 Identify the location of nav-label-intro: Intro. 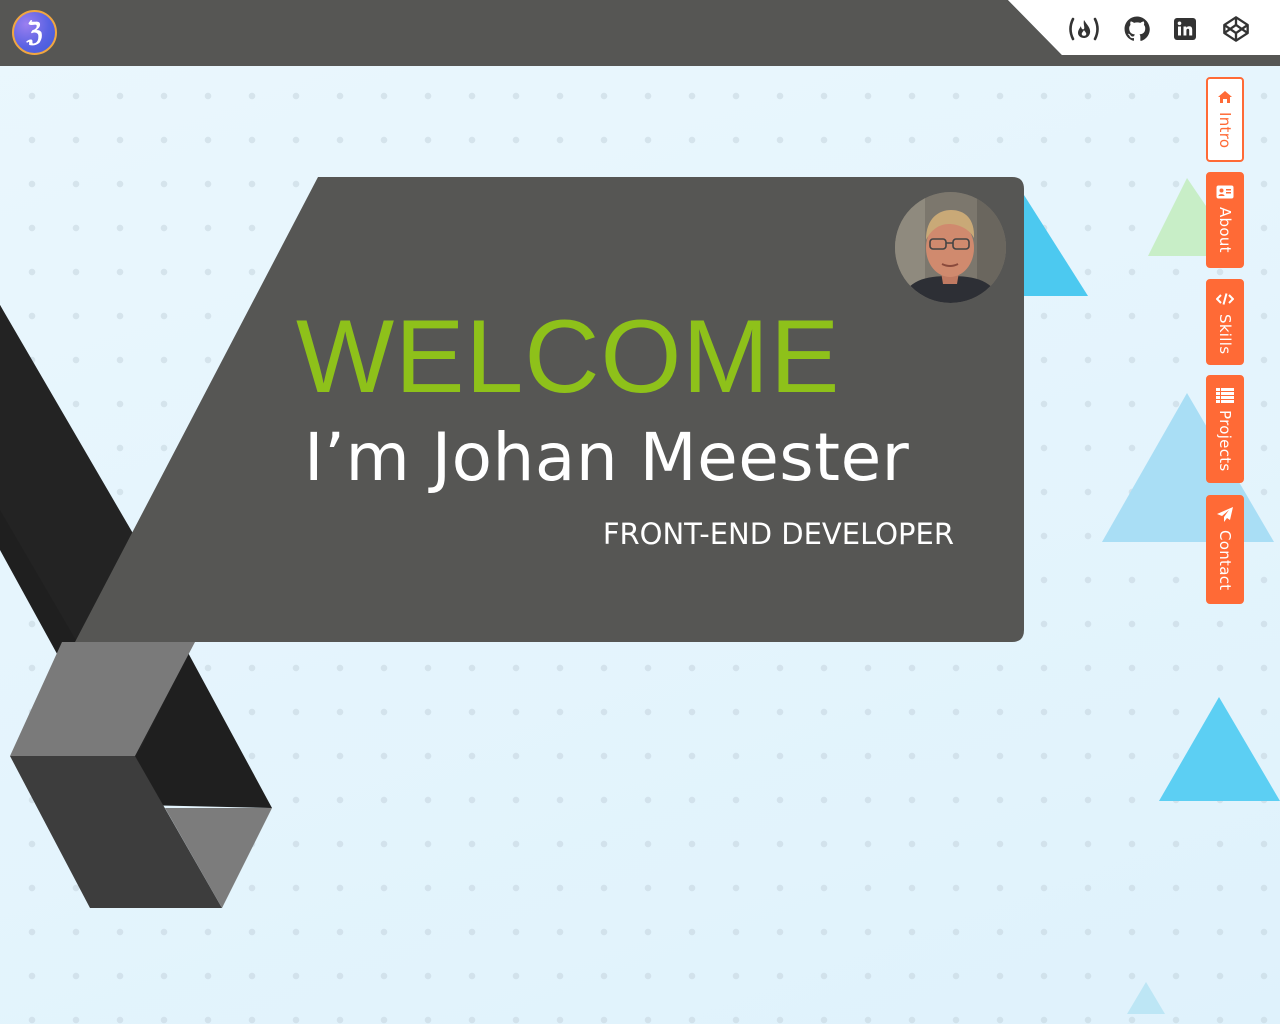
(1225, 130).